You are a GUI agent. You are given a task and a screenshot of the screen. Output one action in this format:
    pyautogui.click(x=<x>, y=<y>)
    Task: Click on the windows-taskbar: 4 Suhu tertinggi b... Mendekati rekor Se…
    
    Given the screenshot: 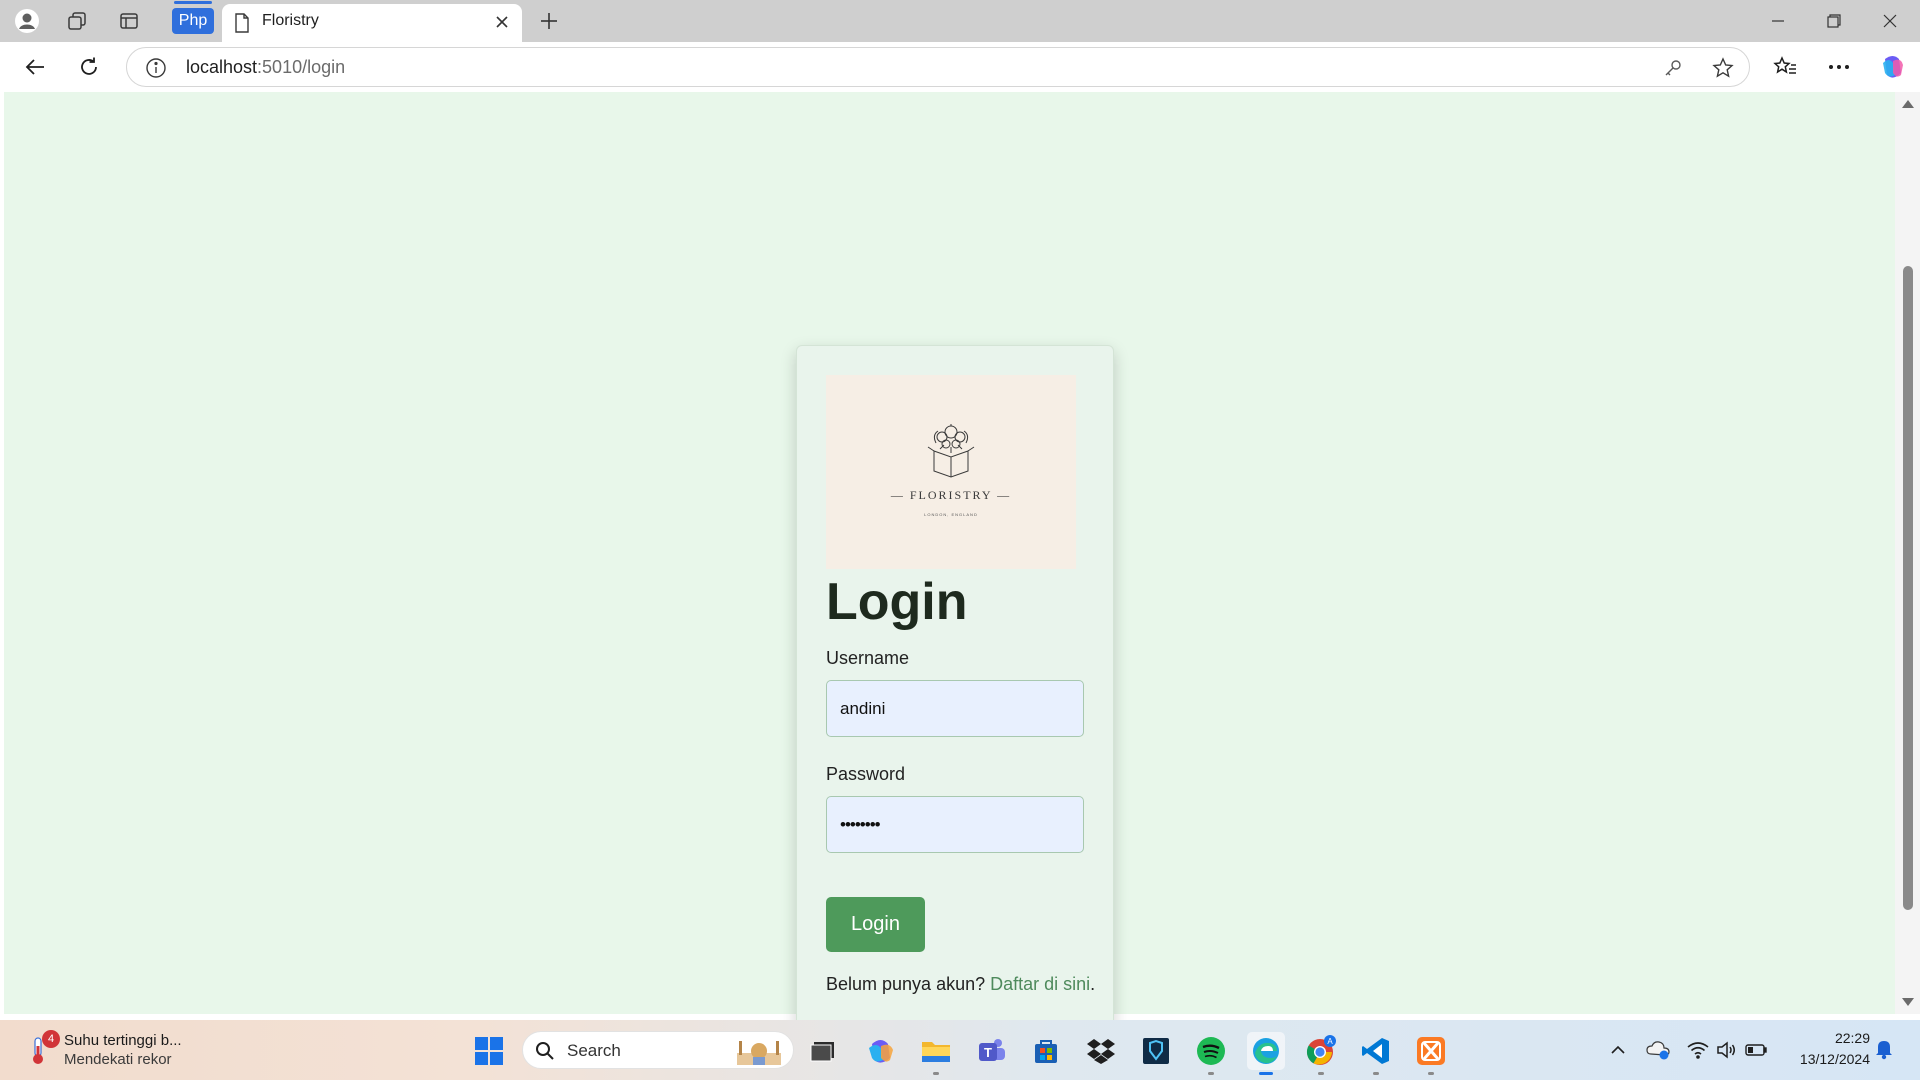 What is the action you would take?
    pyautogui.click(x=960, y=1050)
    